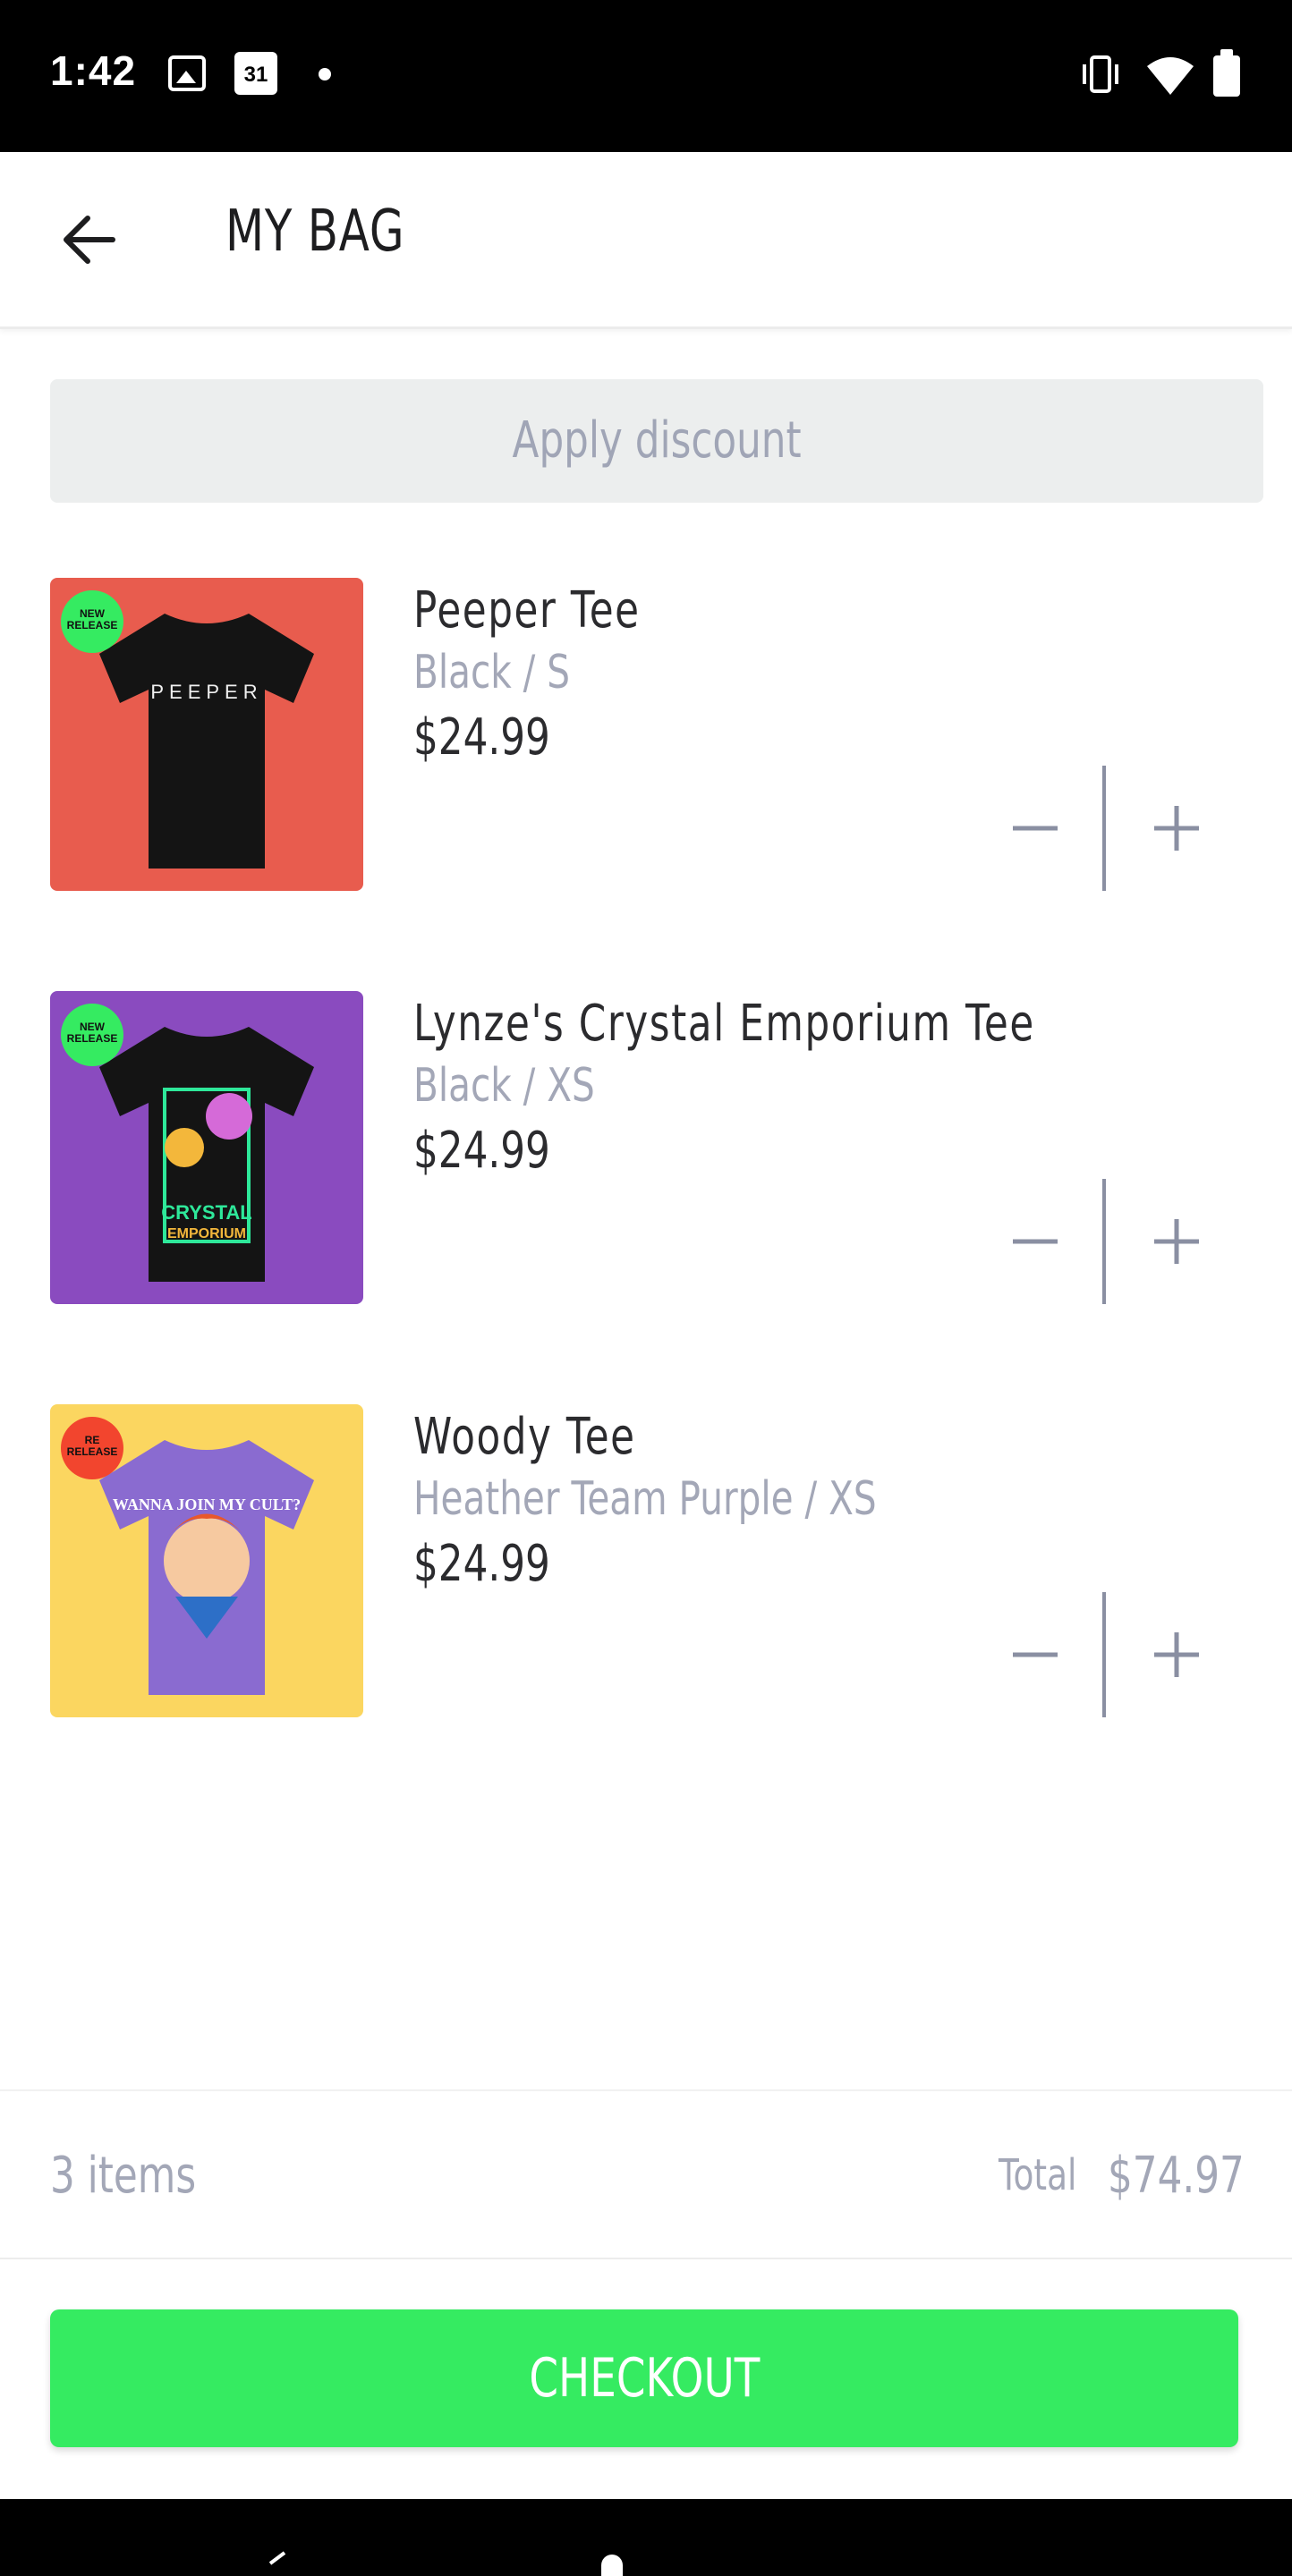  What do you see at coordinates (527, 610) in the screenshot?
I see `item-name: Peeper Tee` at bounding box center [527, 610].